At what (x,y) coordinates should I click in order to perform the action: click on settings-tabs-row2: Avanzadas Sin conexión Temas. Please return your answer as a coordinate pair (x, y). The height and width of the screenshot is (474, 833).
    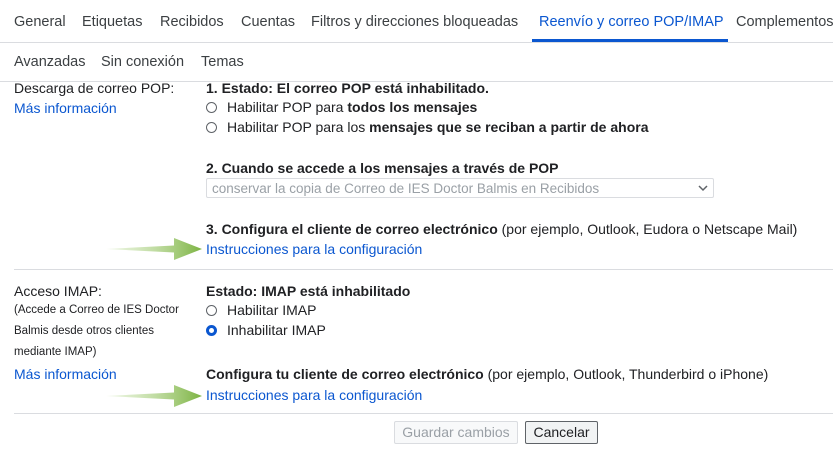
    Looking at the image, I should click on (416, 62).